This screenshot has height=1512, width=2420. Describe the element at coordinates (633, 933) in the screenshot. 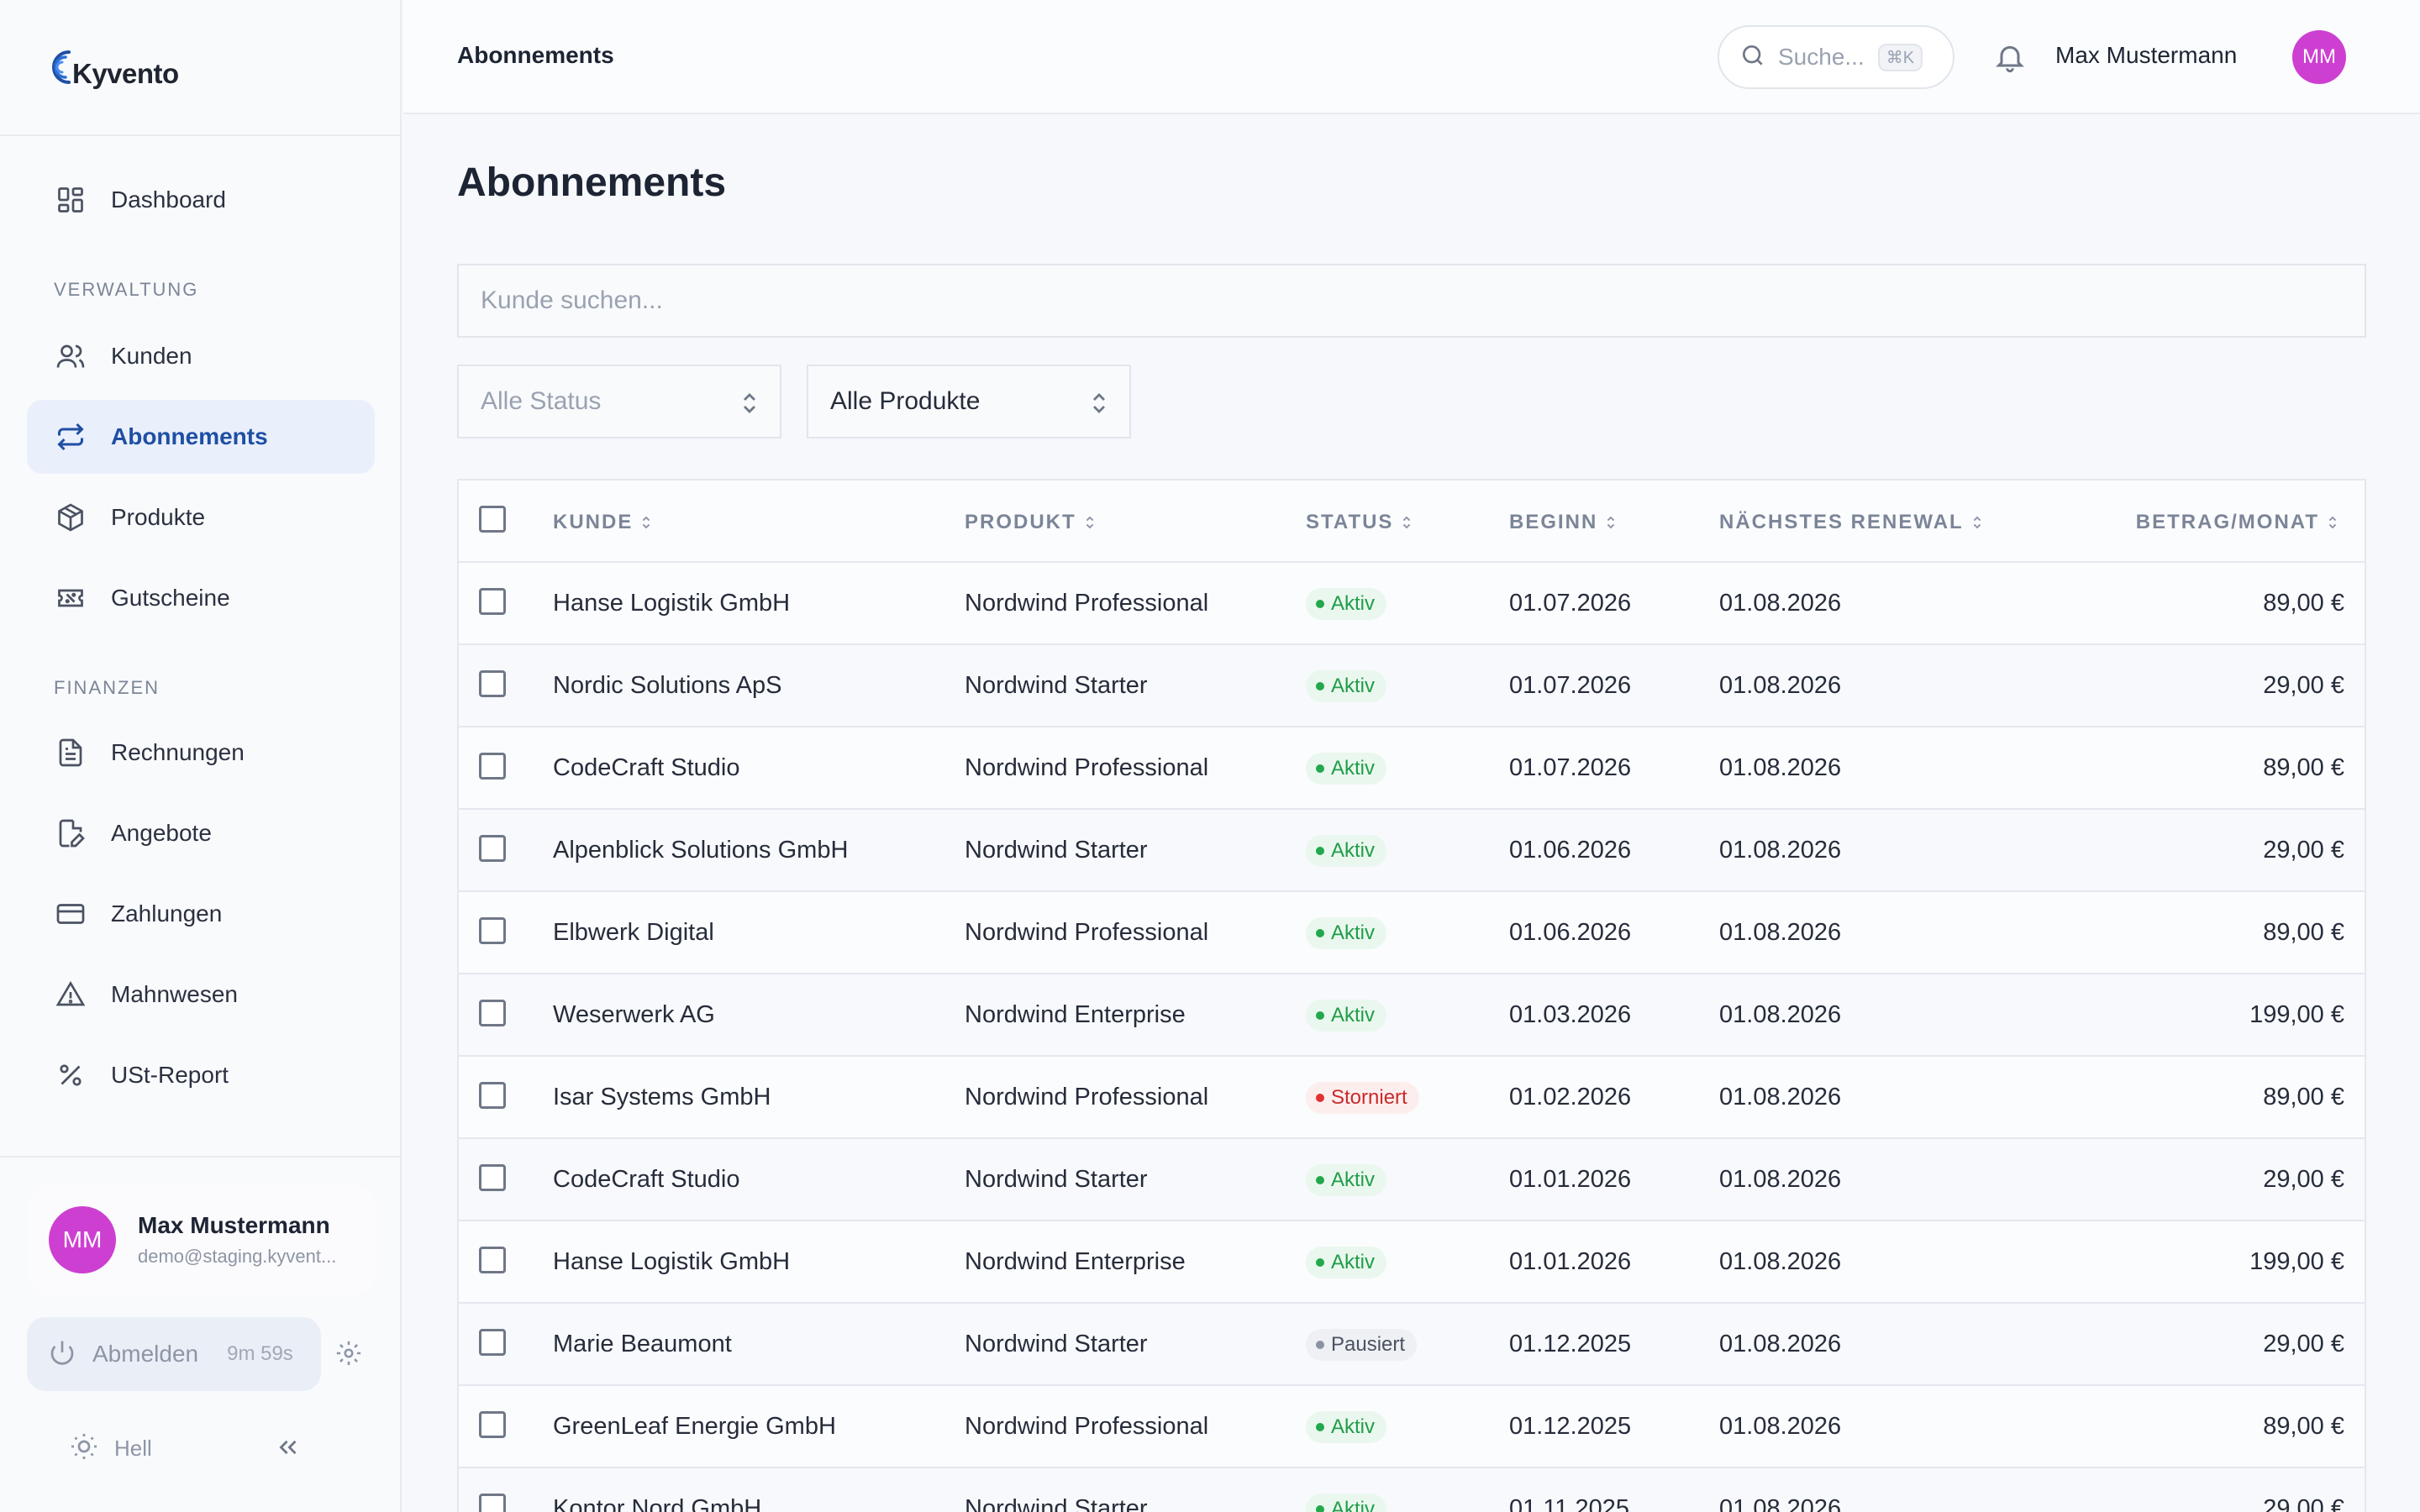

I see `cell-customer: Elbwerk Digital` at that location.